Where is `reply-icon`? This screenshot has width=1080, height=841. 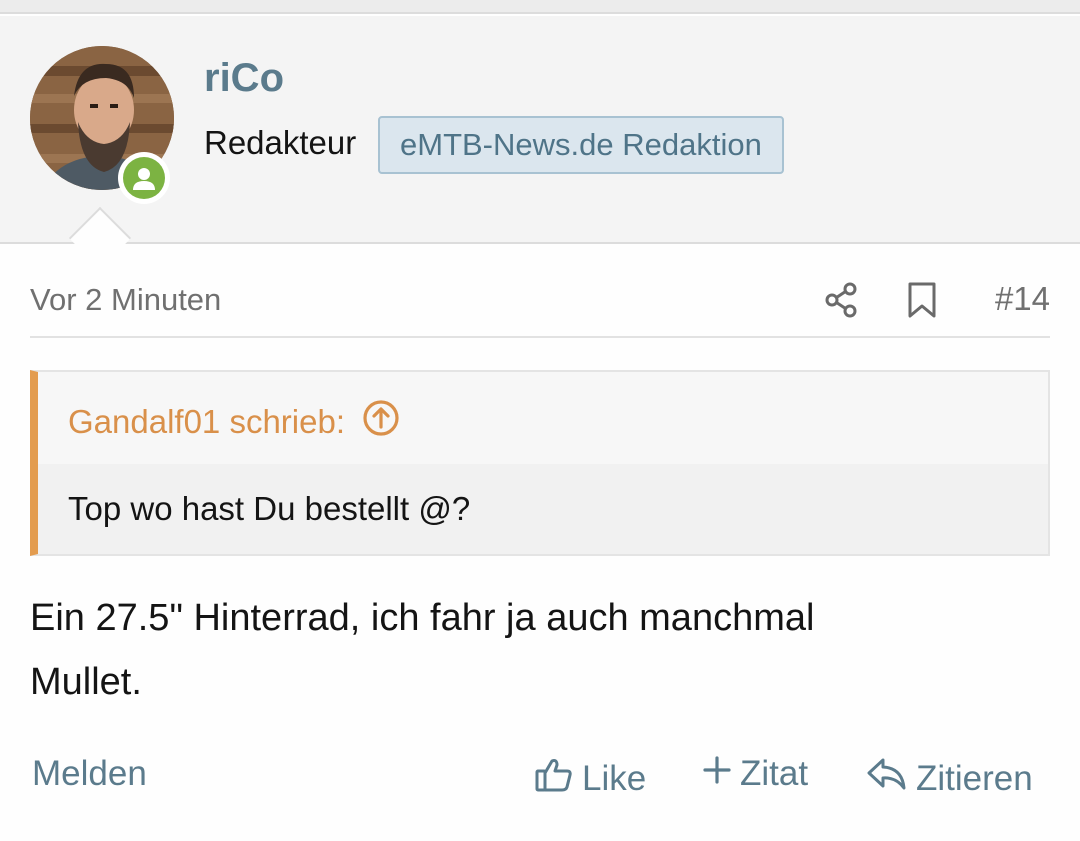 reply-icon is located at coordinates (887, 778).